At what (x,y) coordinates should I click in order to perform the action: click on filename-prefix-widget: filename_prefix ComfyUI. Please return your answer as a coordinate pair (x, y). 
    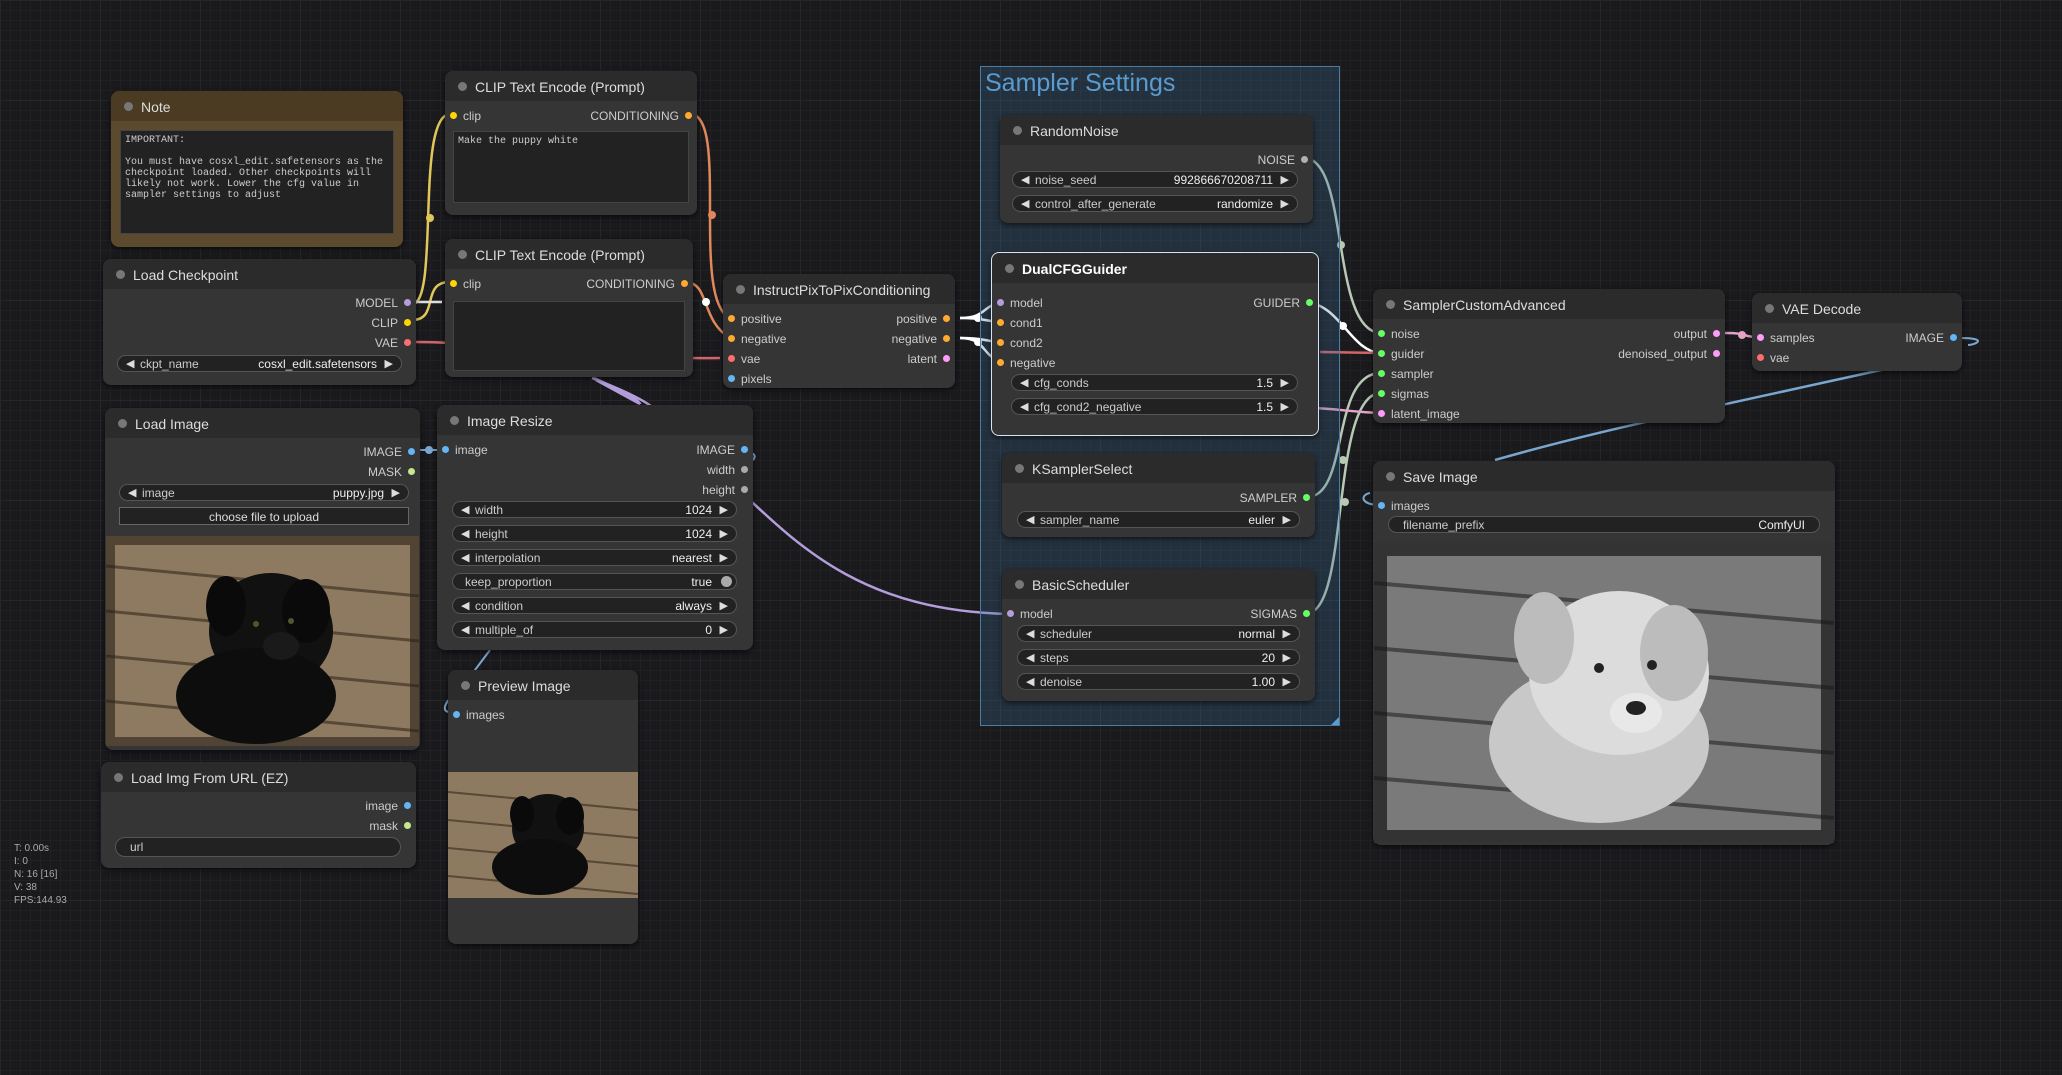
    Looking at the image, I should click on (1604, 524).